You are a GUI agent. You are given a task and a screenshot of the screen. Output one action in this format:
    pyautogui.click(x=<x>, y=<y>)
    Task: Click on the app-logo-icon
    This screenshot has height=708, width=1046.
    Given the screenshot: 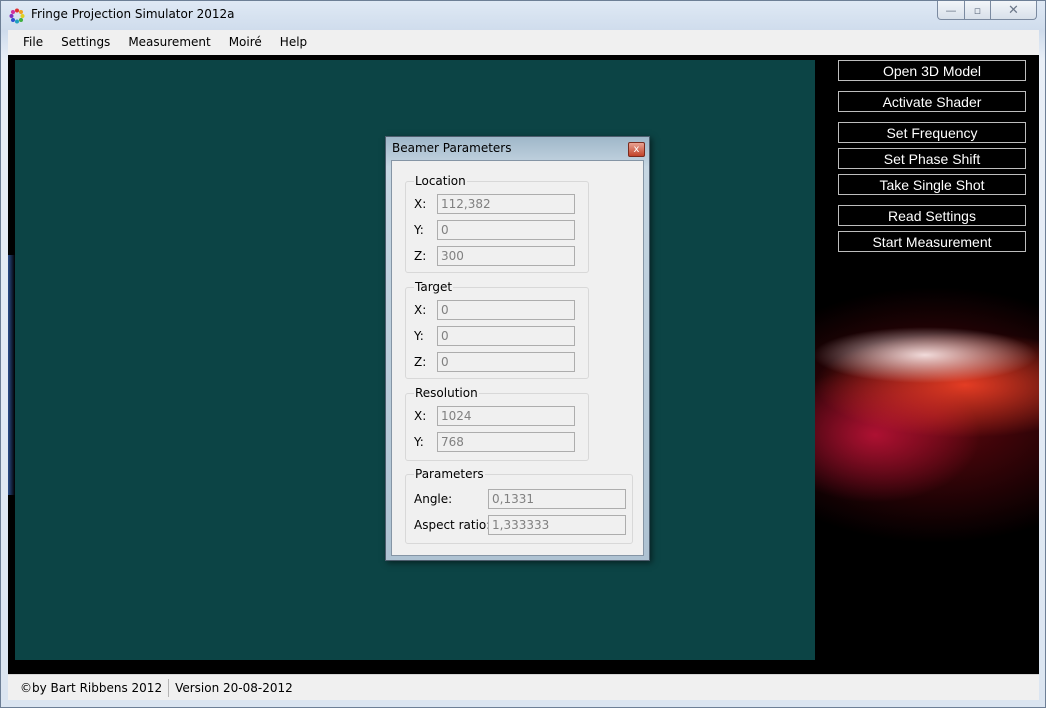 What is the action you would take?
    pyautogui.click(x=17, y=16)
    